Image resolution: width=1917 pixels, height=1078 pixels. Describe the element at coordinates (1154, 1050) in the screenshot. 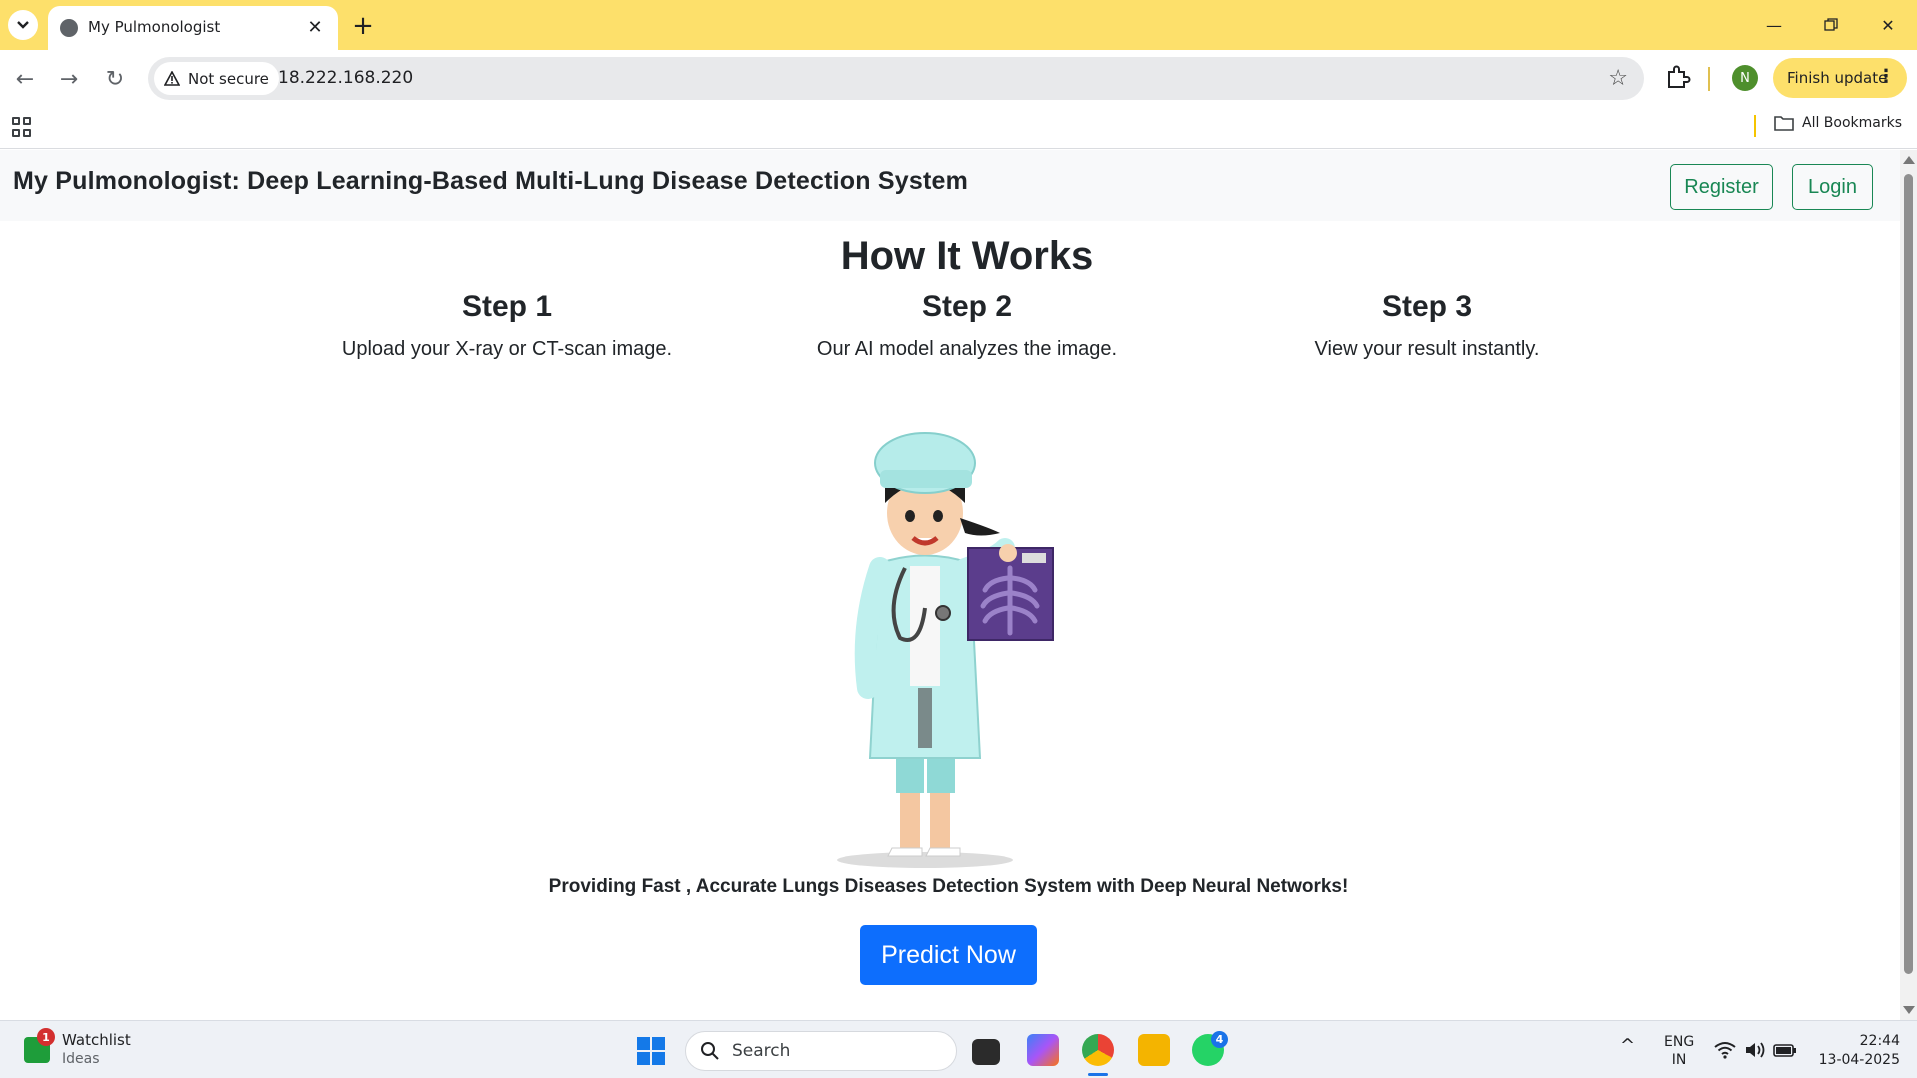

I see `file-explorer-icon` at that location.